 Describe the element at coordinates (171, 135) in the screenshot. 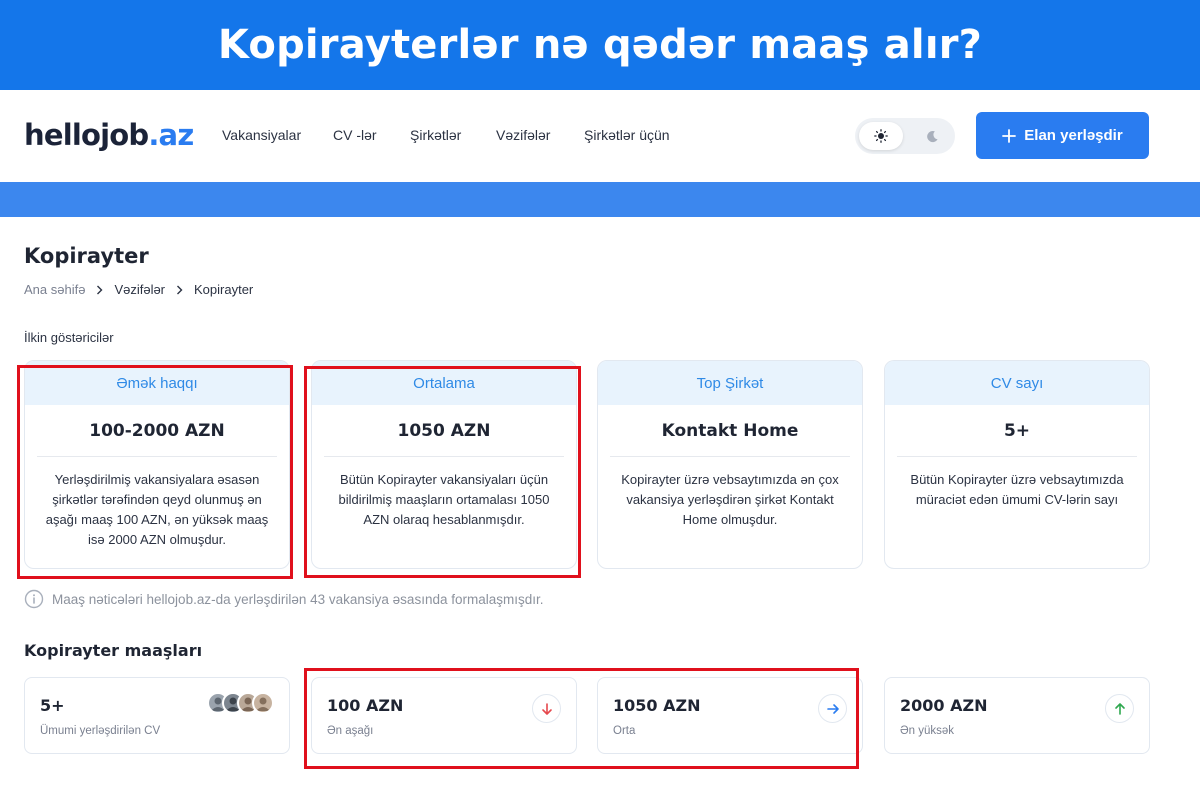

I see `logo-domain: .az` at that location.